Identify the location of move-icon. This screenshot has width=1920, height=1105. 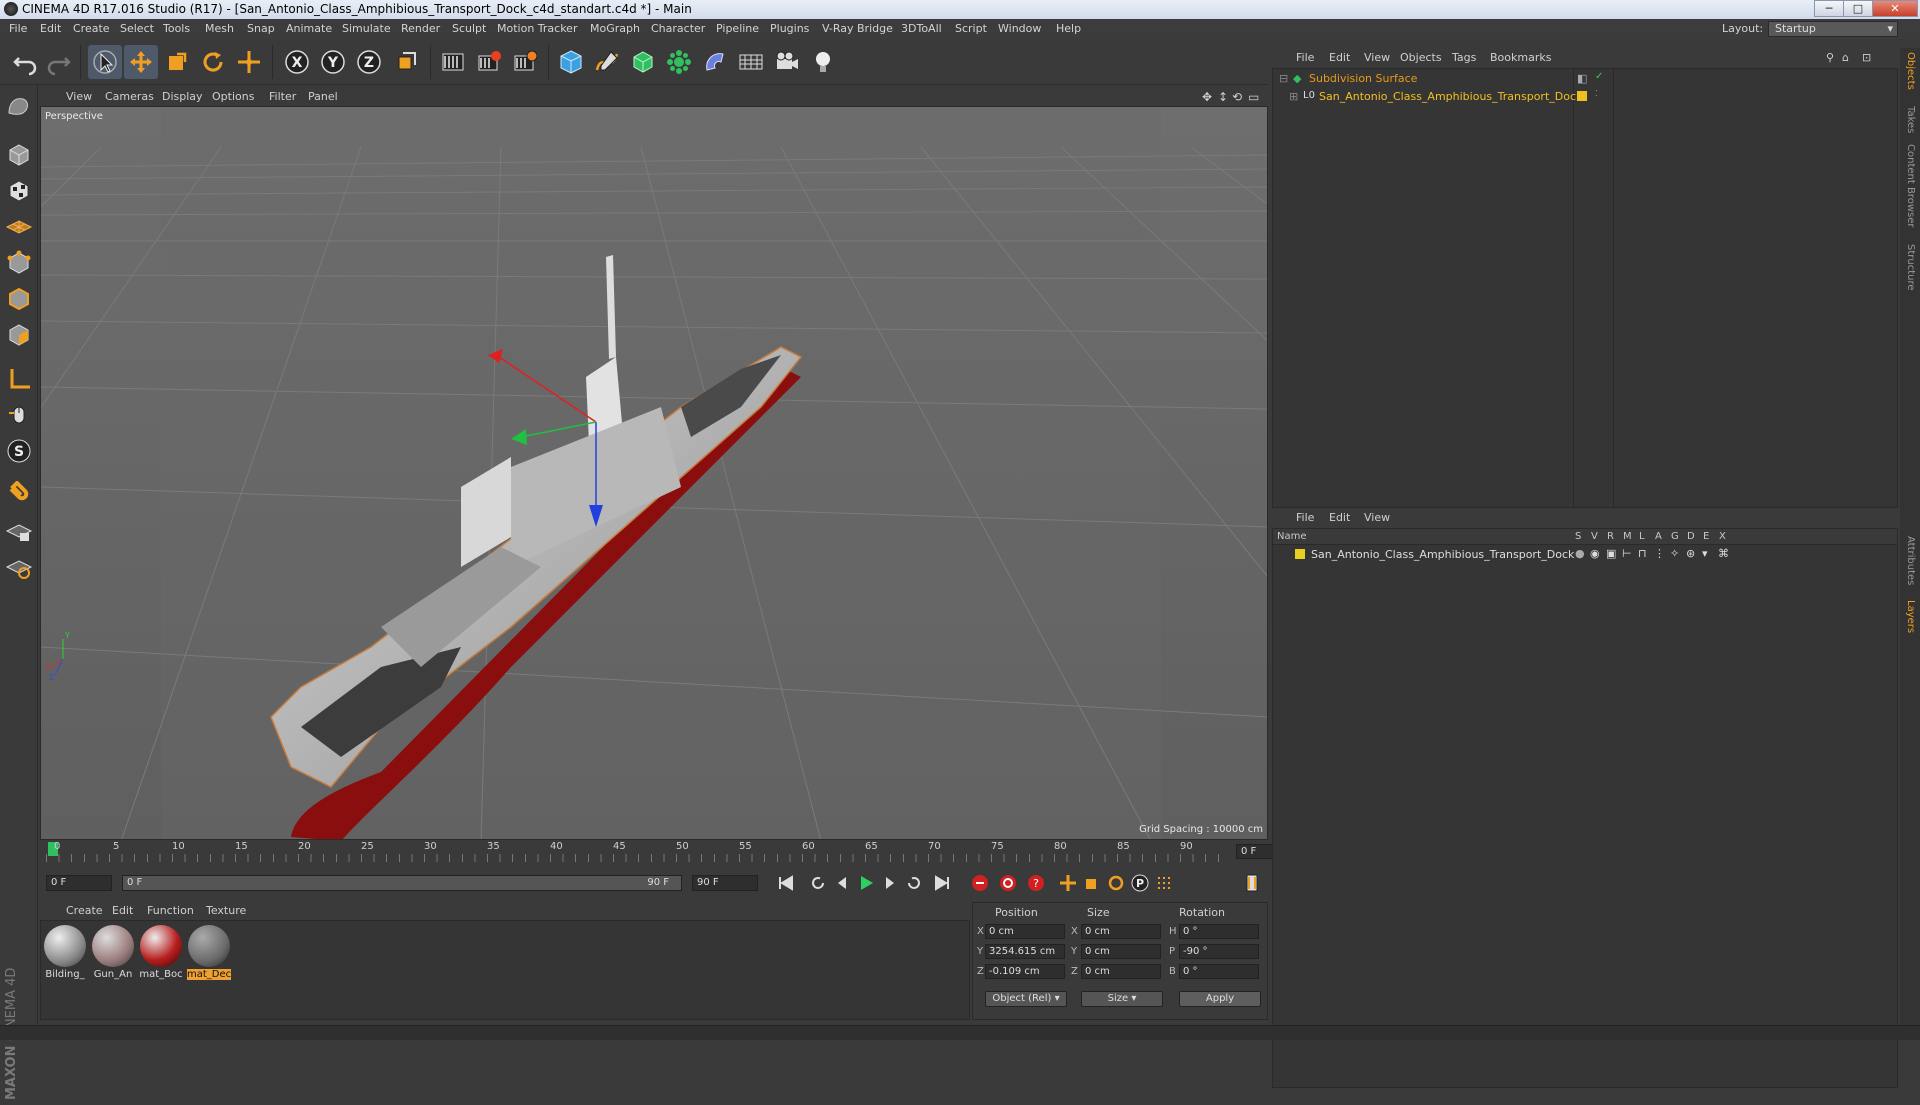
(141, 62).